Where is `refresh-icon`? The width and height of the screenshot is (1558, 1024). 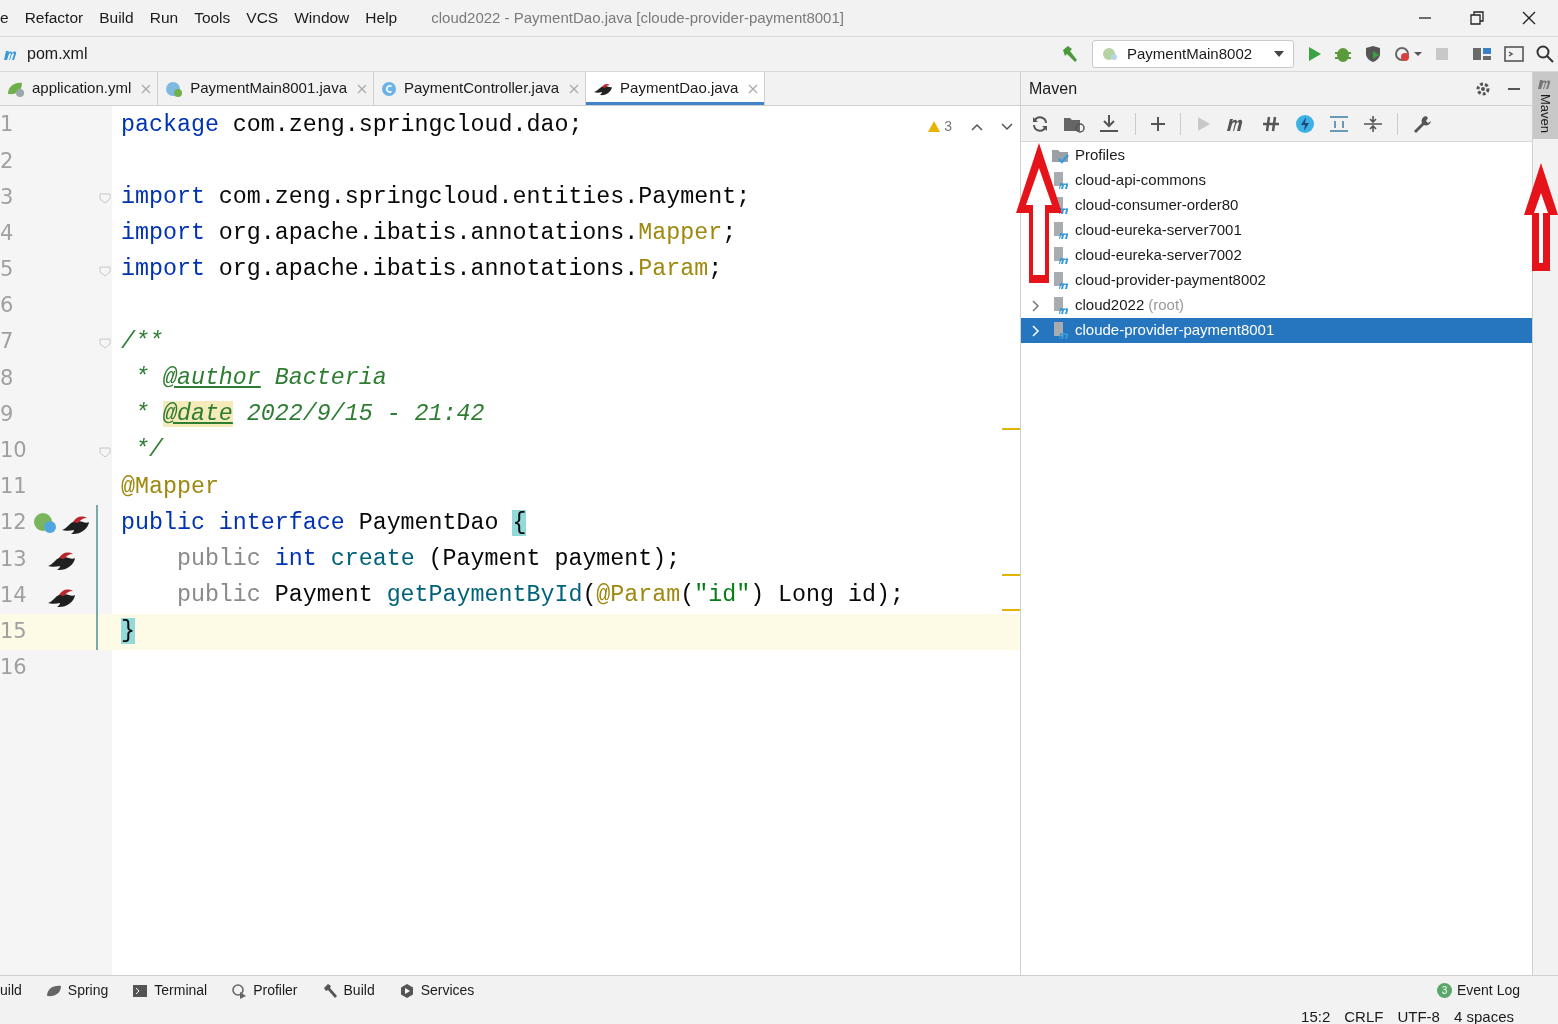 refresh-icon is located at coordinates (1040, 123).